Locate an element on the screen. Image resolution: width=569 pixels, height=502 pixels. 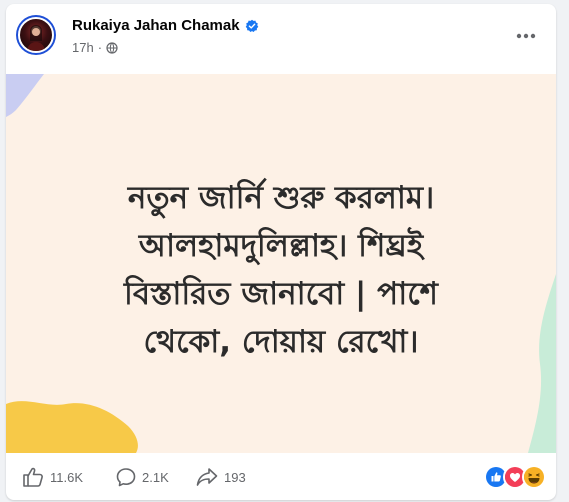
thumbs-up-icon is located at coordinates (33, 477).